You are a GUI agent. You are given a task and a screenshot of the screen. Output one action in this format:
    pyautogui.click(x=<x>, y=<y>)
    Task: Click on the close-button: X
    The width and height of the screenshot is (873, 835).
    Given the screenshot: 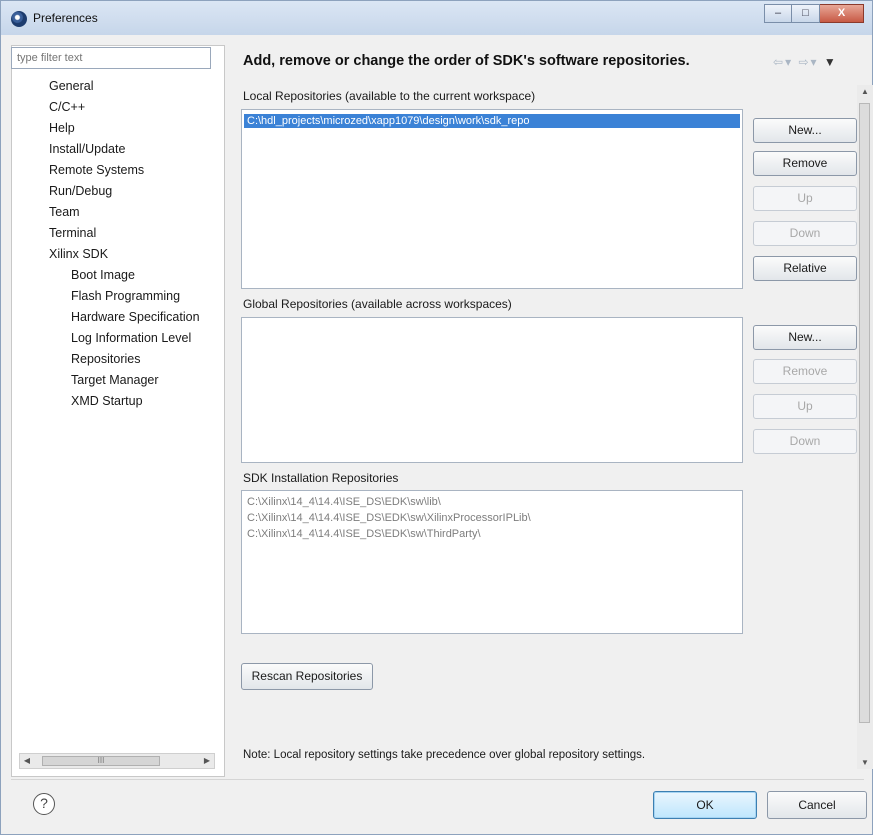 What is the action you would take?
    pyautogui.click(x=842, y=13)
    